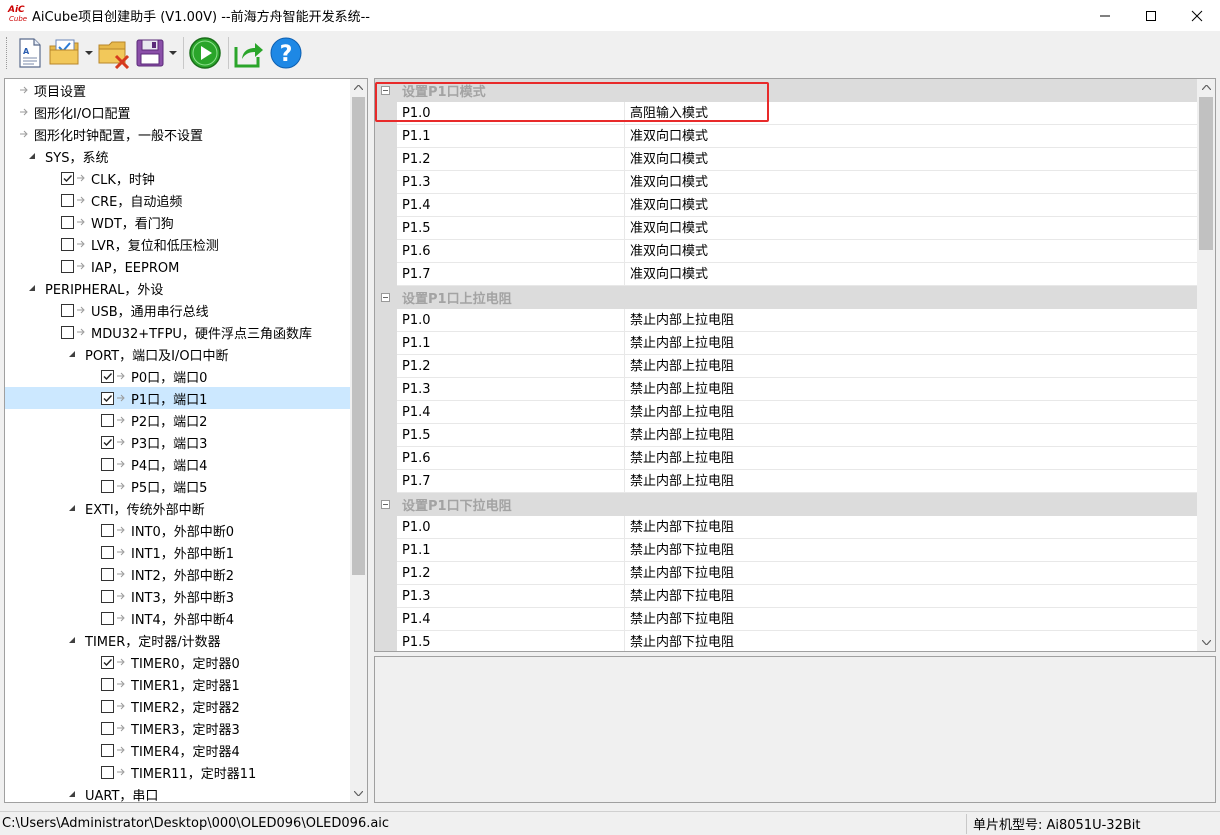  I want to click on tree-item: 图形化I/O口配置, so click(177, 112).